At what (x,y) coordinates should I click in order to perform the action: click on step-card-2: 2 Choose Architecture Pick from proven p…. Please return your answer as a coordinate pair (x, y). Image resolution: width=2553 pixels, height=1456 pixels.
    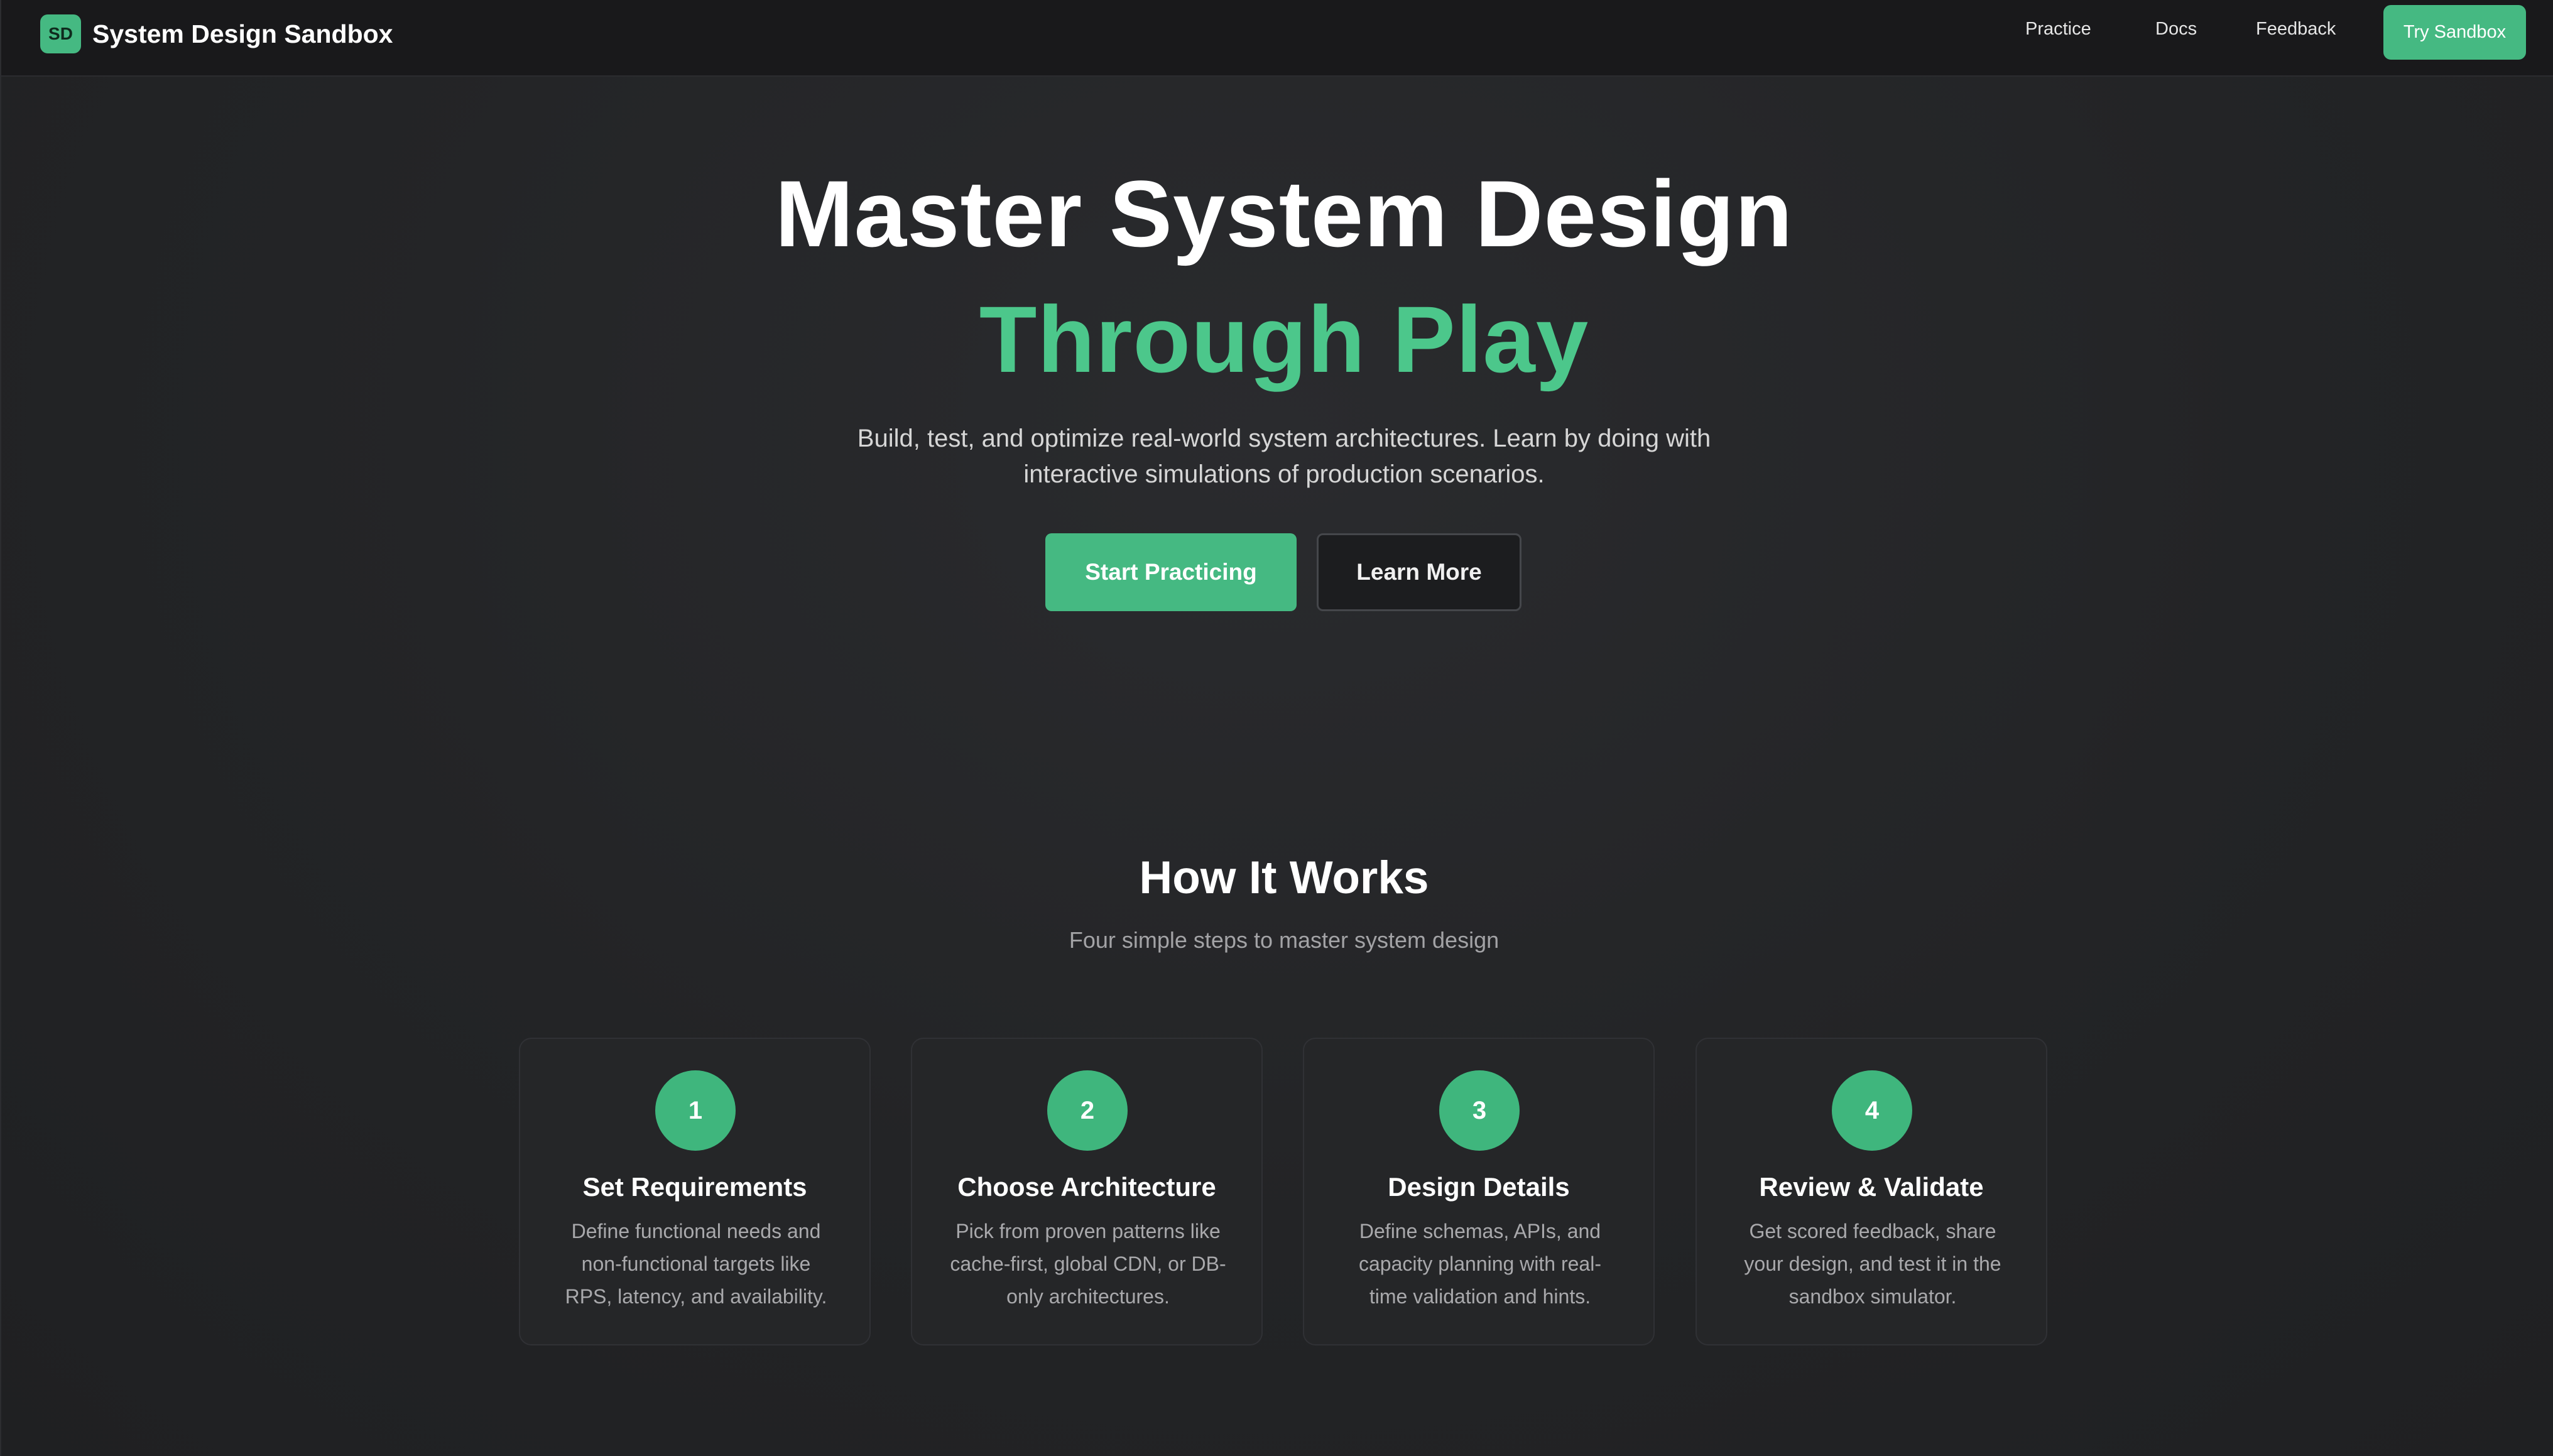
    Looking at the image, I should click on (1087, 1191).